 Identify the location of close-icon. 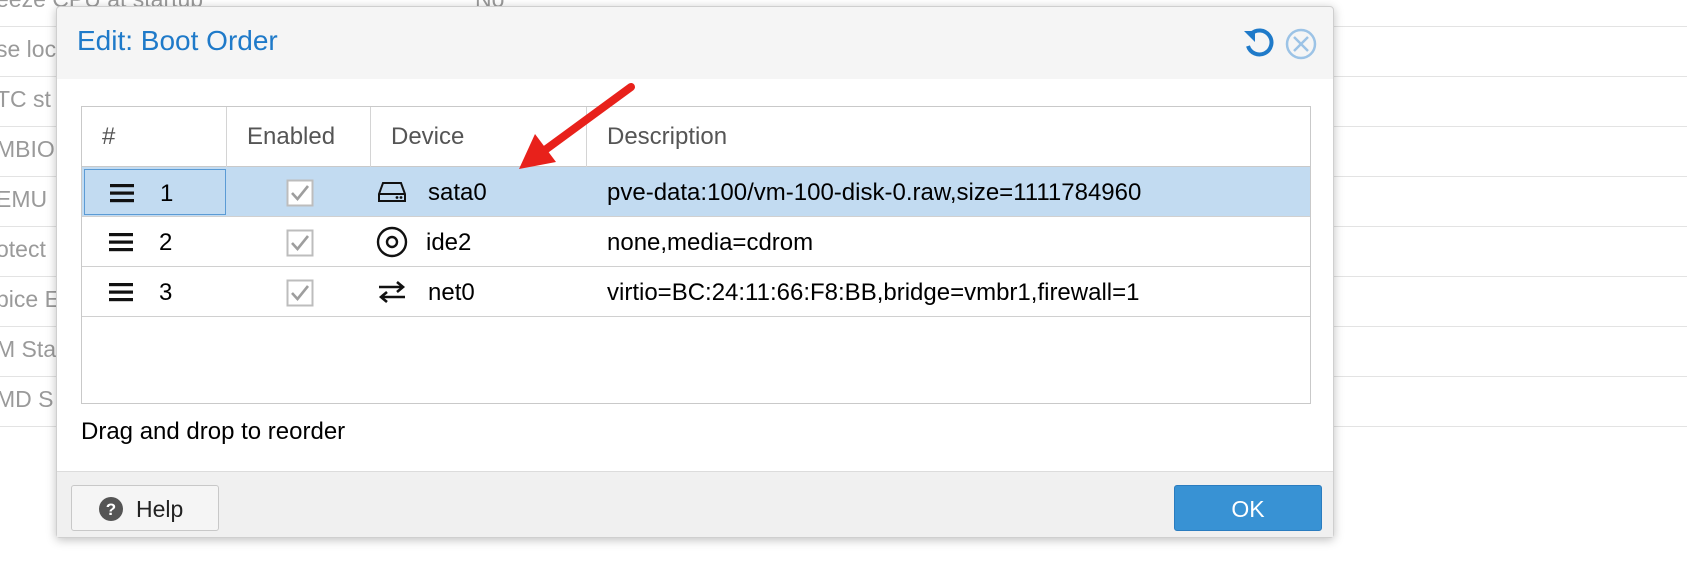
(1301, 44).